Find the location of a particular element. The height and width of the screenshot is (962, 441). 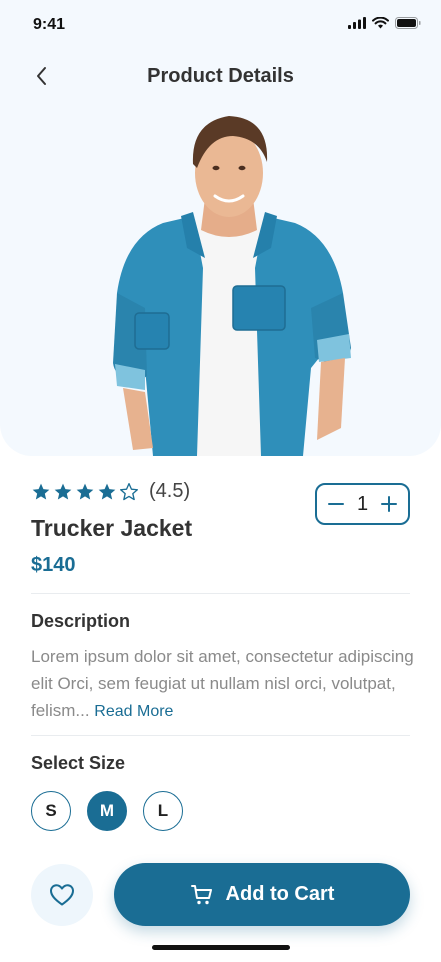

quantity-value: 1 is located at coordinates (362, 503).